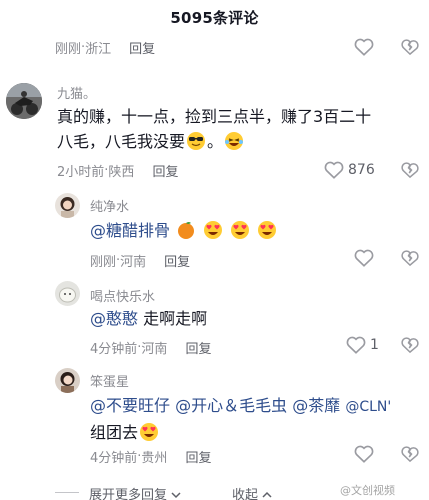 Image resolution: width=429 pixels, height=500 pixels. What do you see at coordinates (231, 405) in the screenshot?
I see `mention-link: @开心＆毛毛虫` at bounding box center [231, 405].